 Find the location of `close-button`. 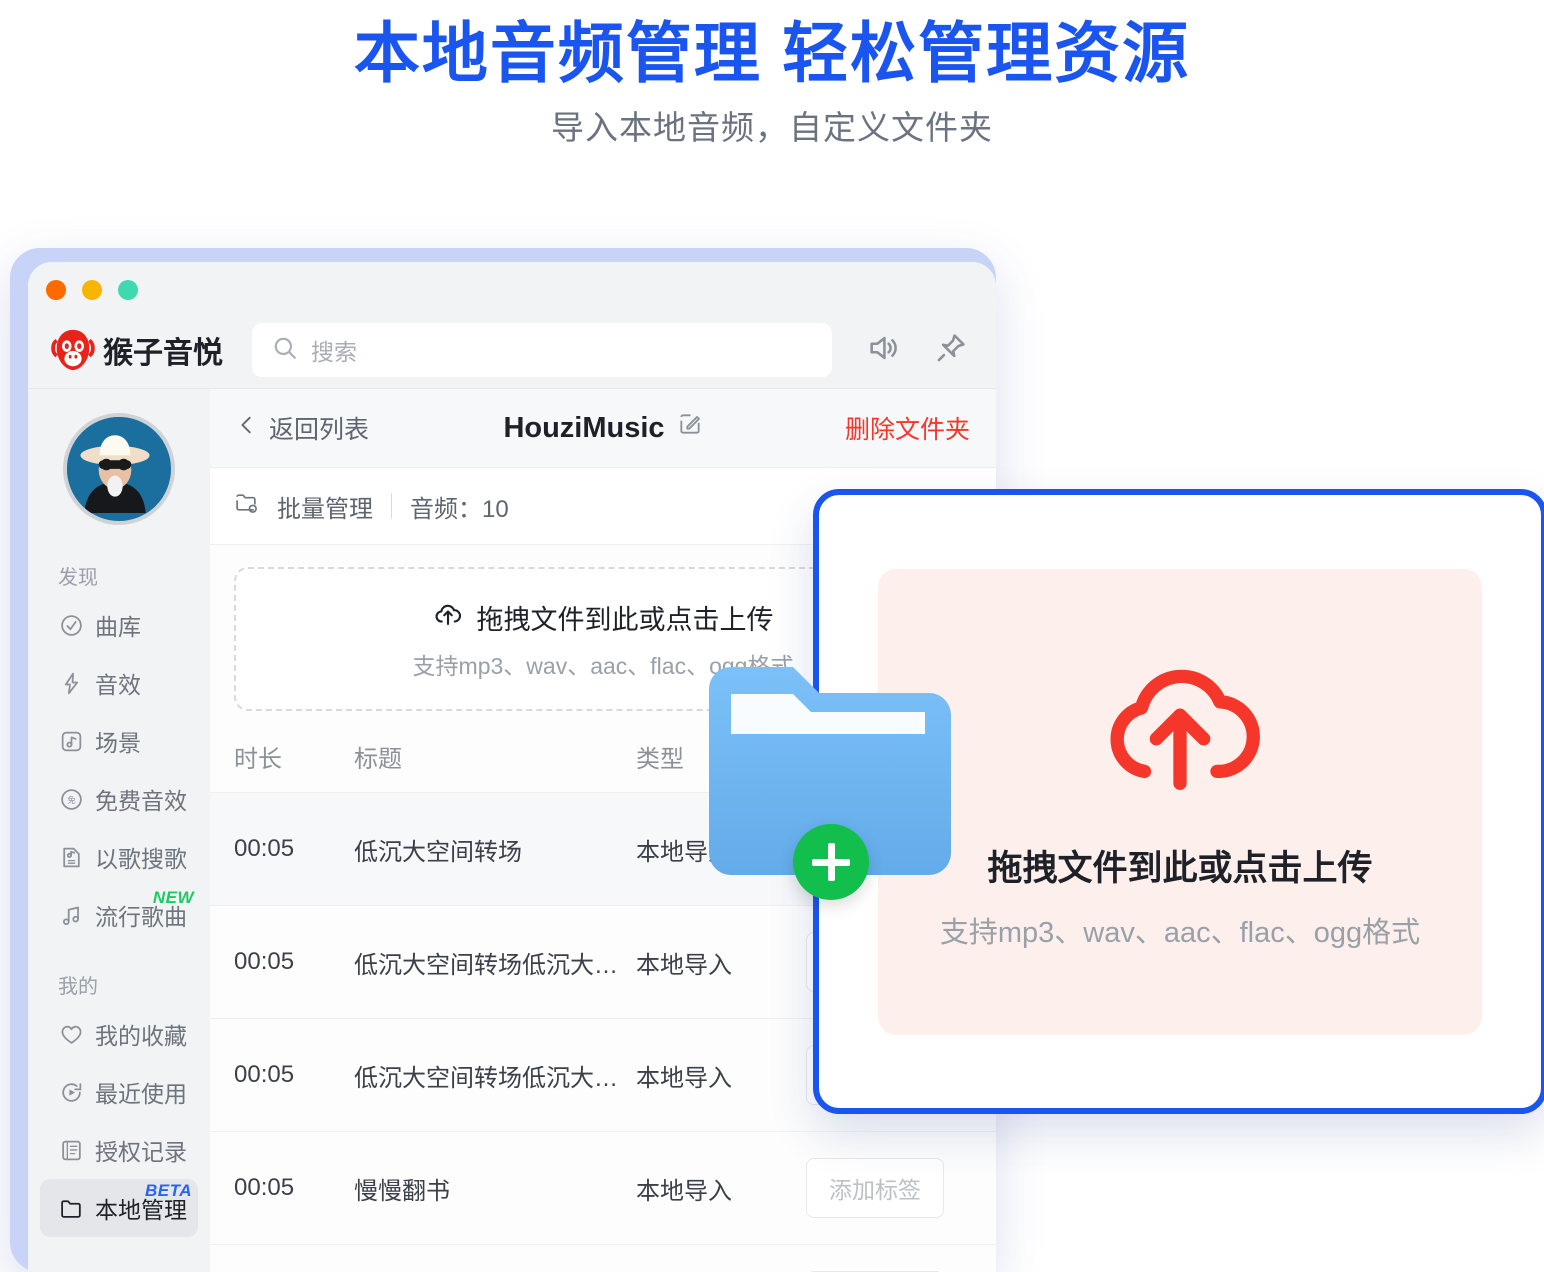

close-button is located at coordinates (56, 290).